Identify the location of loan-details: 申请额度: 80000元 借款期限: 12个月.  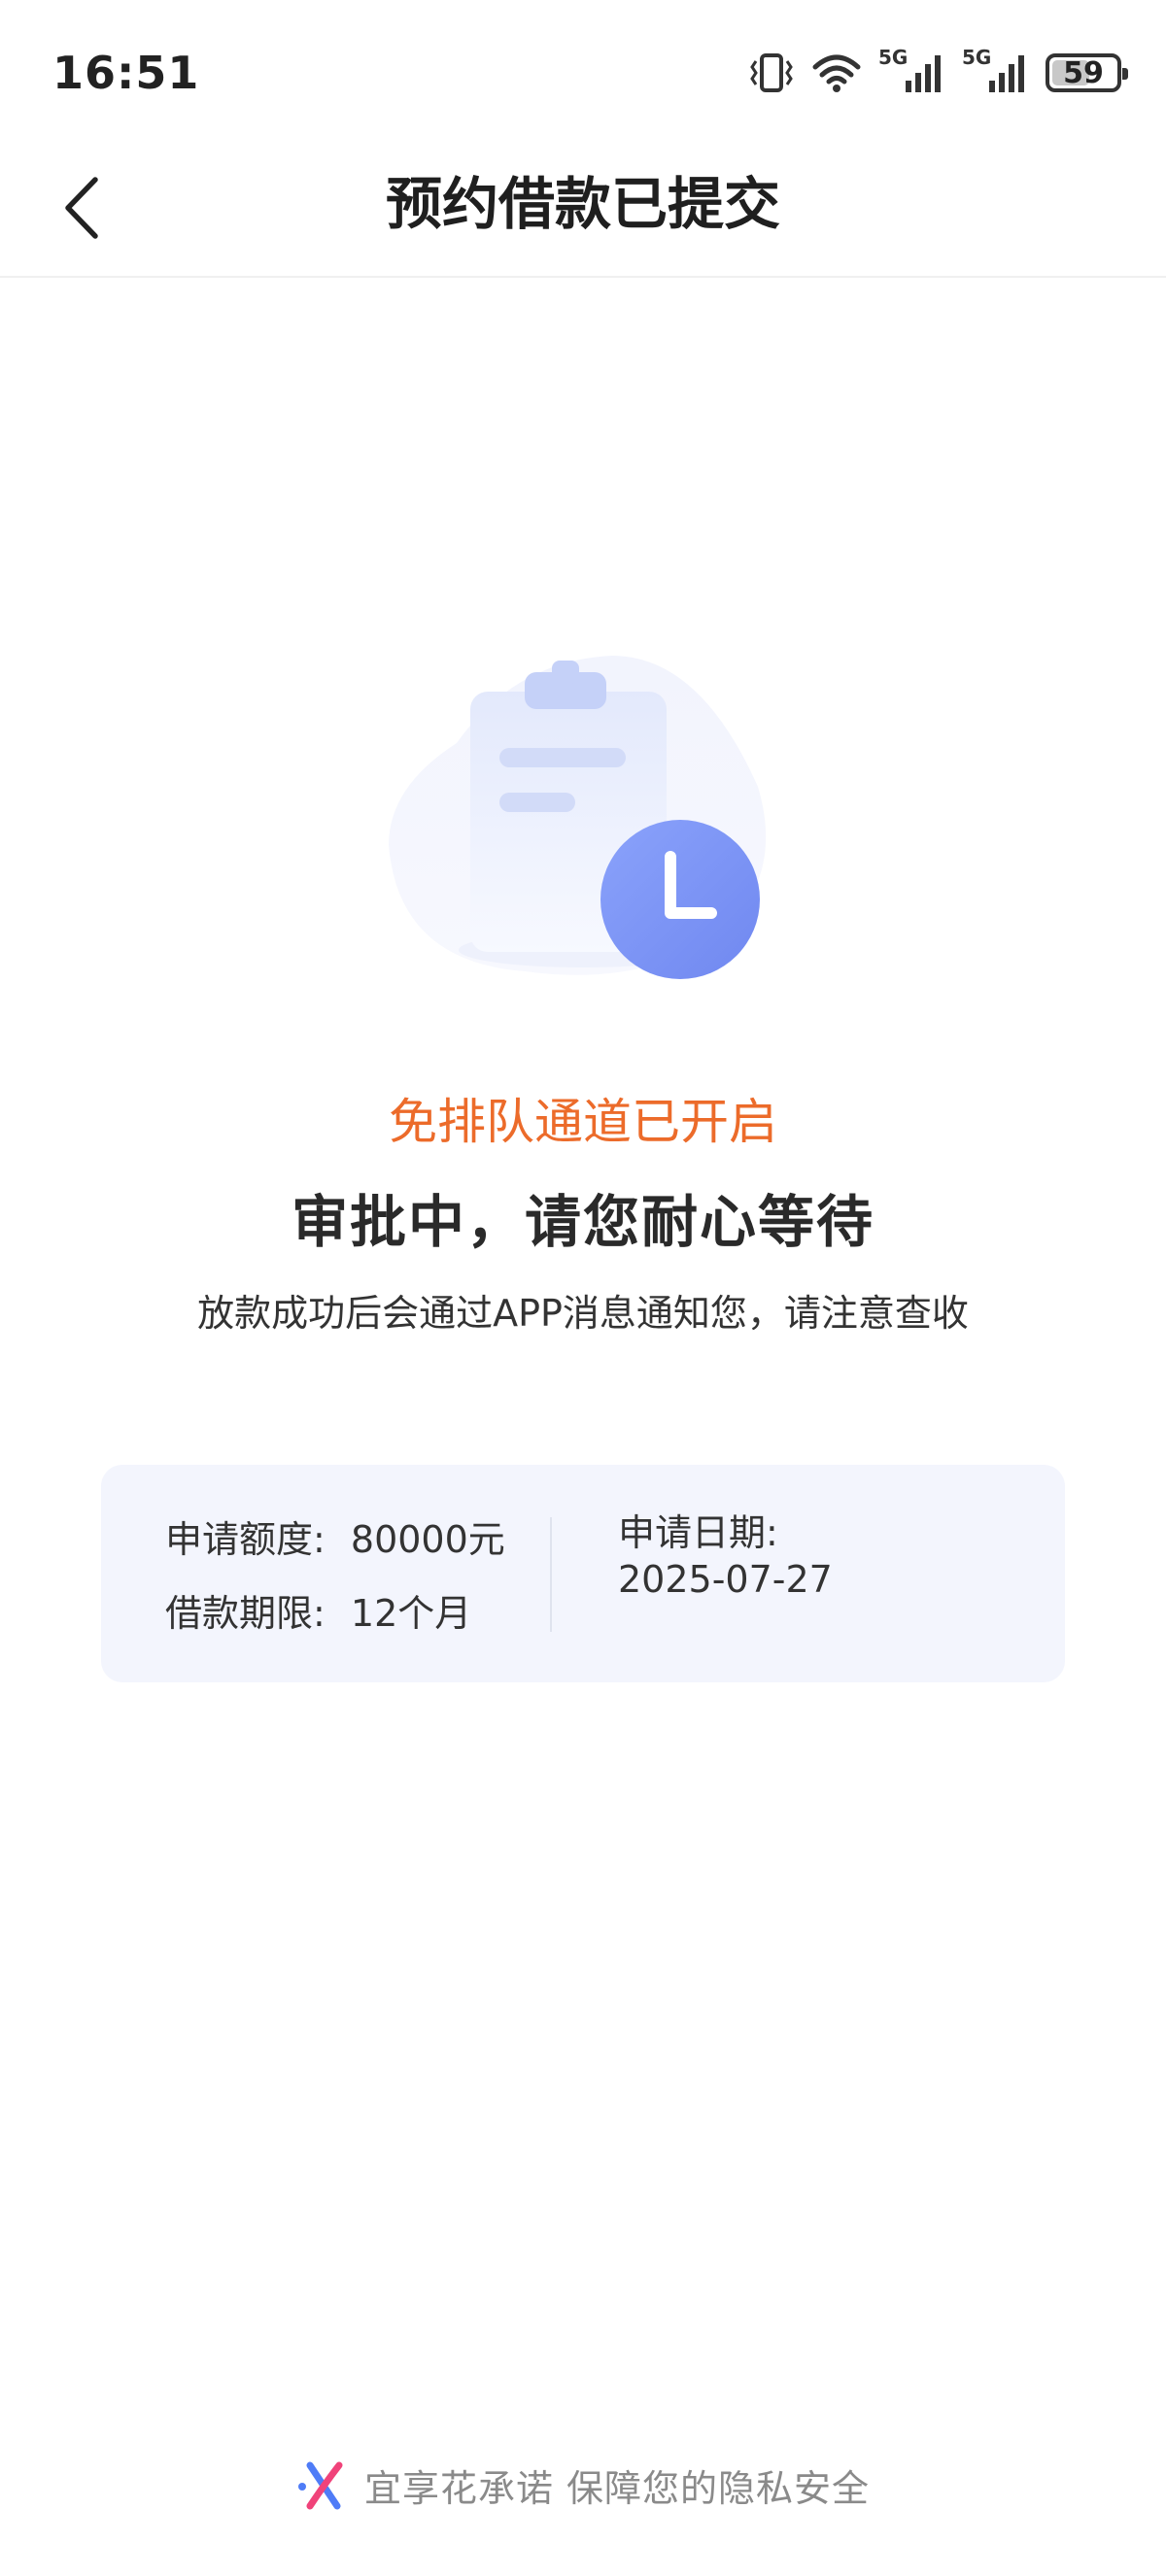
(335, 1576).